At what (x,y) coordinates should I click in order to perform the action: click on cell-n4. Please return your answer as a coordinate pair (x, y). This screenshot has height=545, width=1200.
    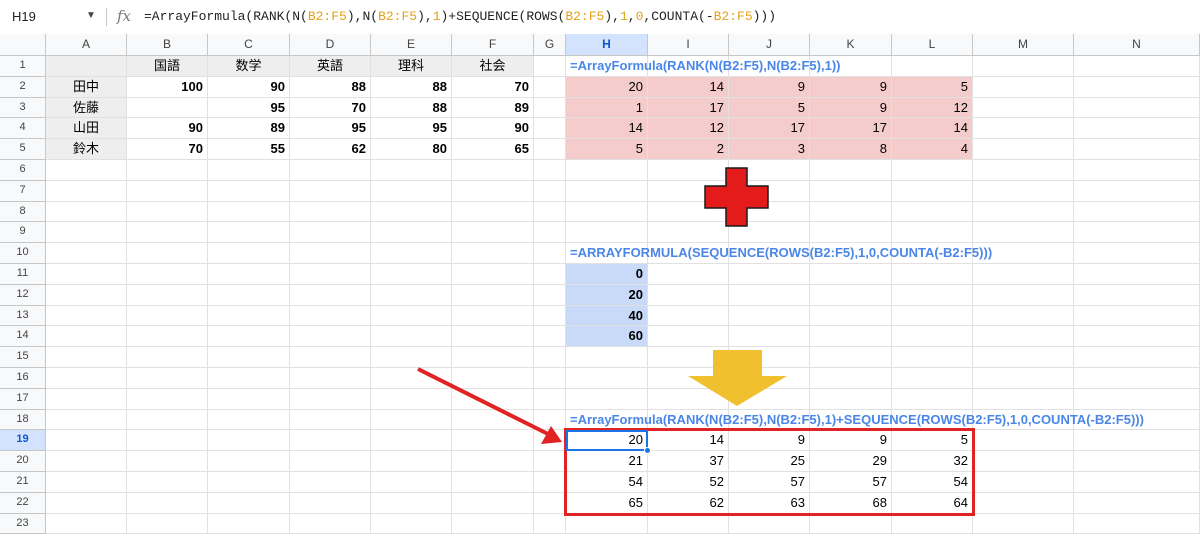
    Looking at the image, I should click on (1137, 129).